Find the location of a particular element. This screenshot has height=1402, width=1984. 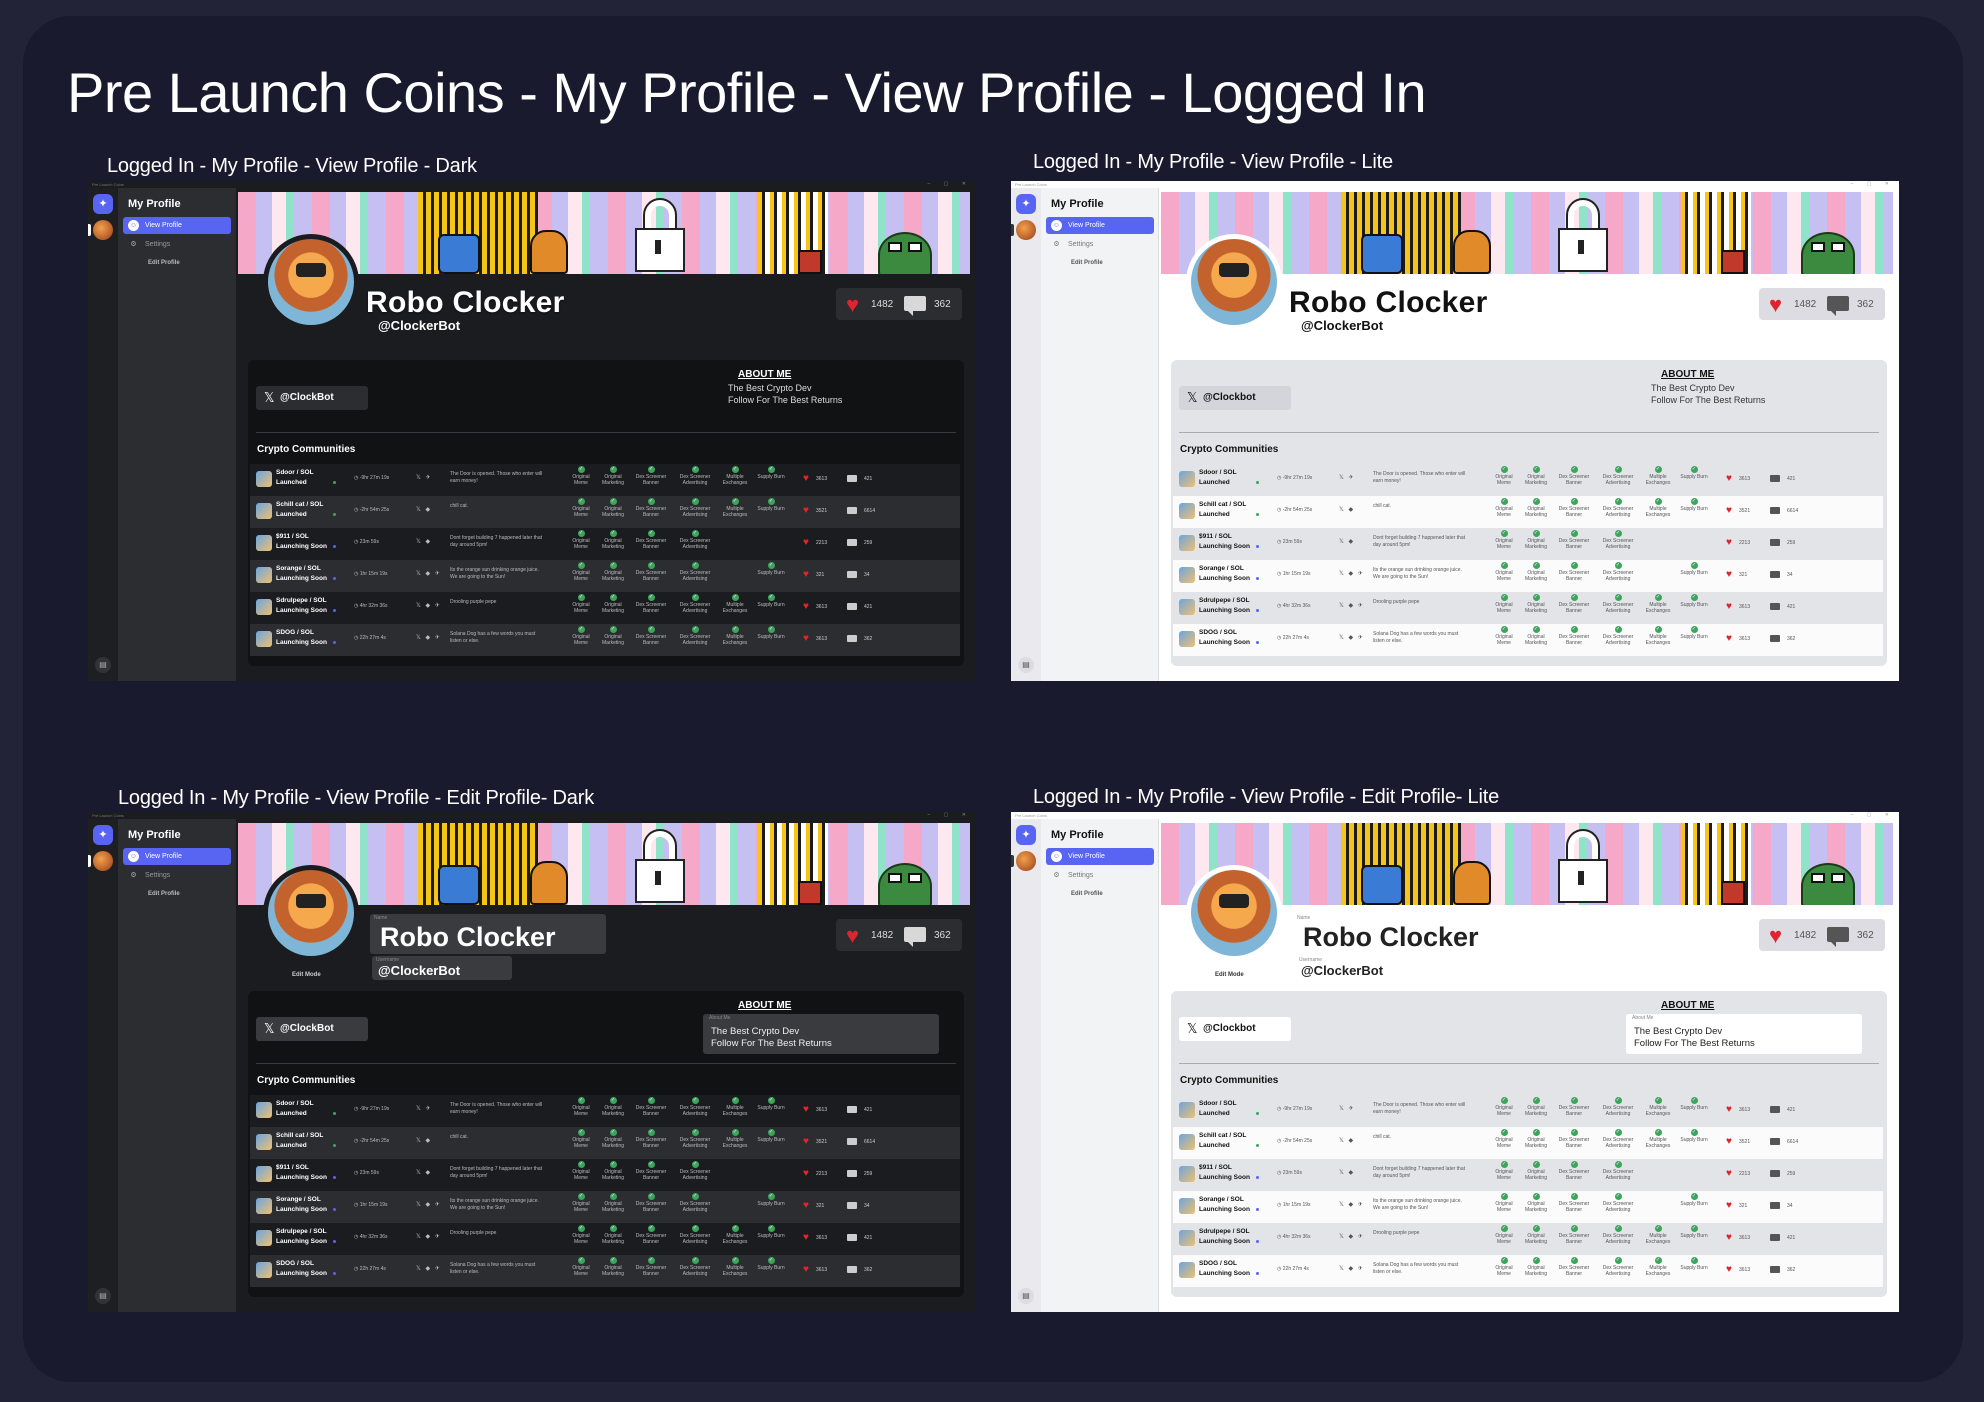

username-field: Username @ClockerBot is located at coordinates (1365, 968).